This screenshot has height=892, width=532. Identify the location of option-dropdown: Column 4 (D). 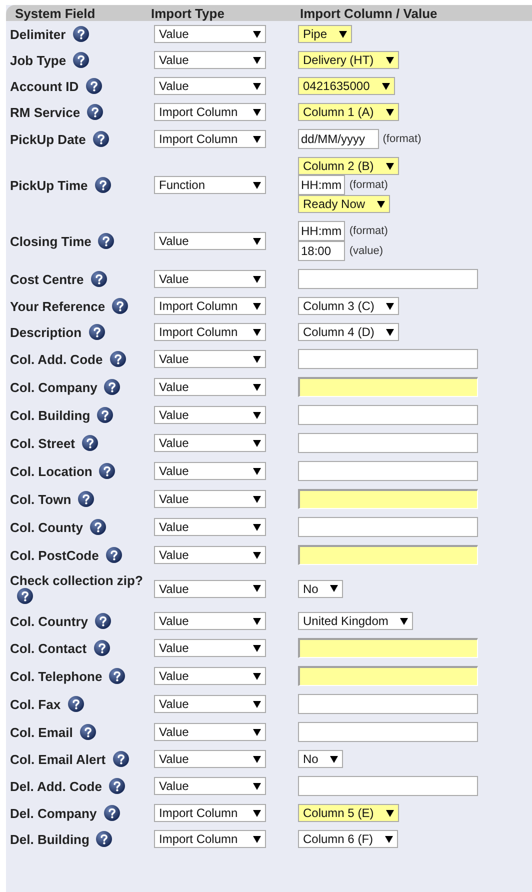
(349, 332).